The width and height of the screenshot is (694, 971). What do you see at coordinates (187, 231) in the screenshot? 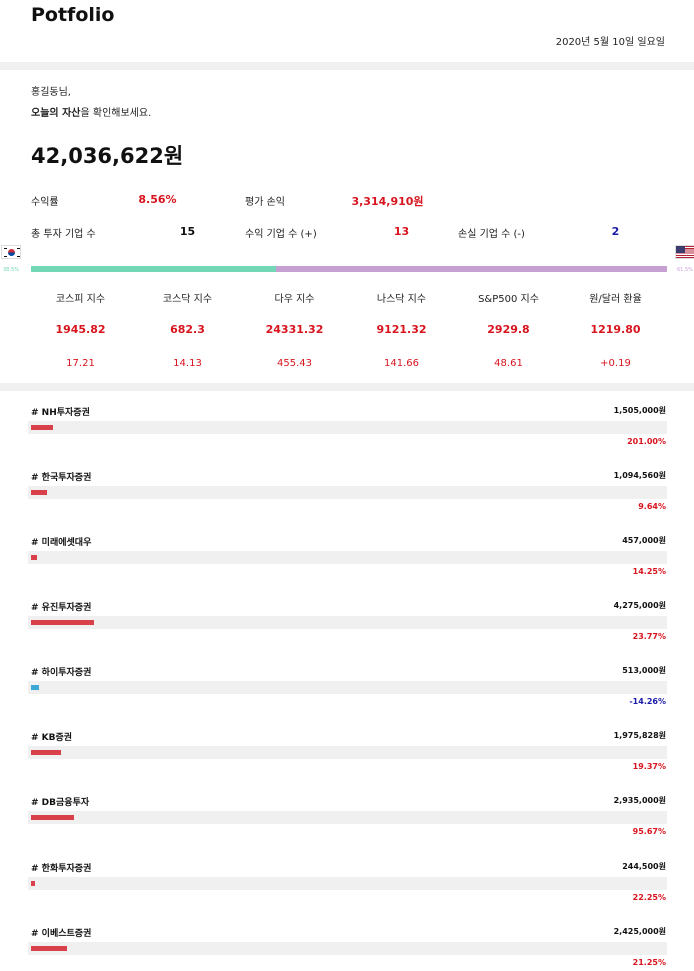
I see `companies-value: 15` at bounding box center [187, 231].